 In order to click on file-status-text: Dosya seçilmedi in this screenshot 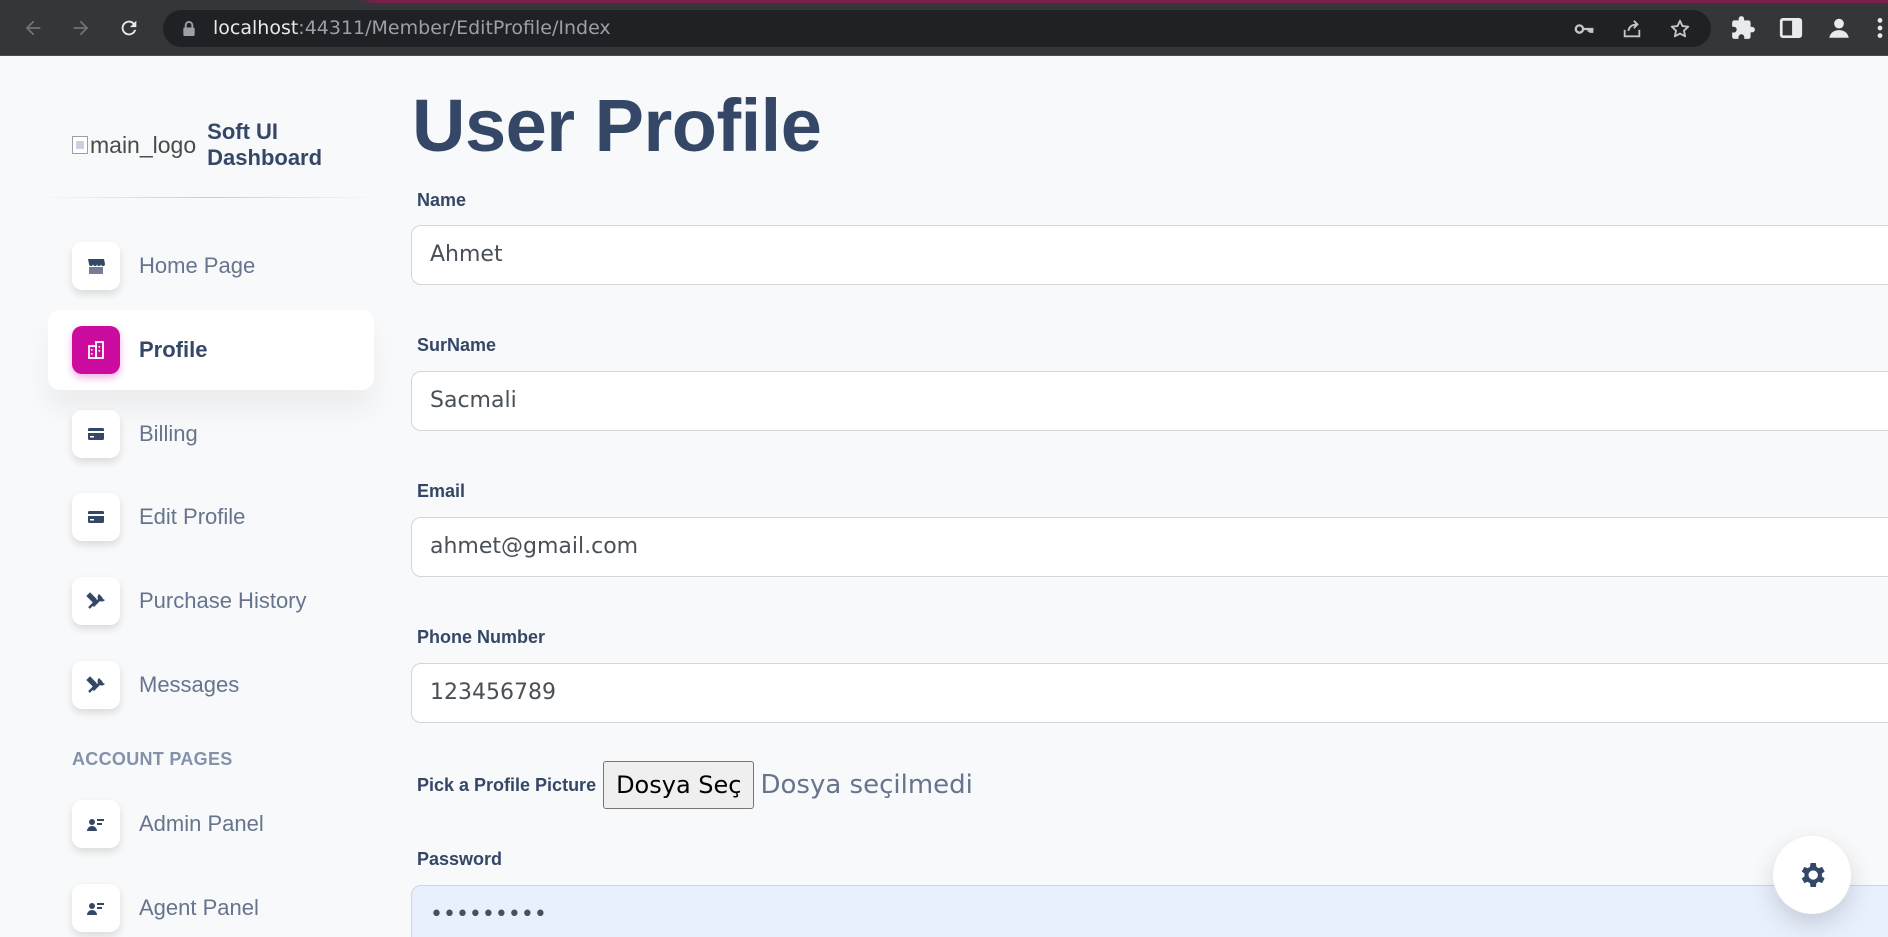, I will do `click(866, 785)`.